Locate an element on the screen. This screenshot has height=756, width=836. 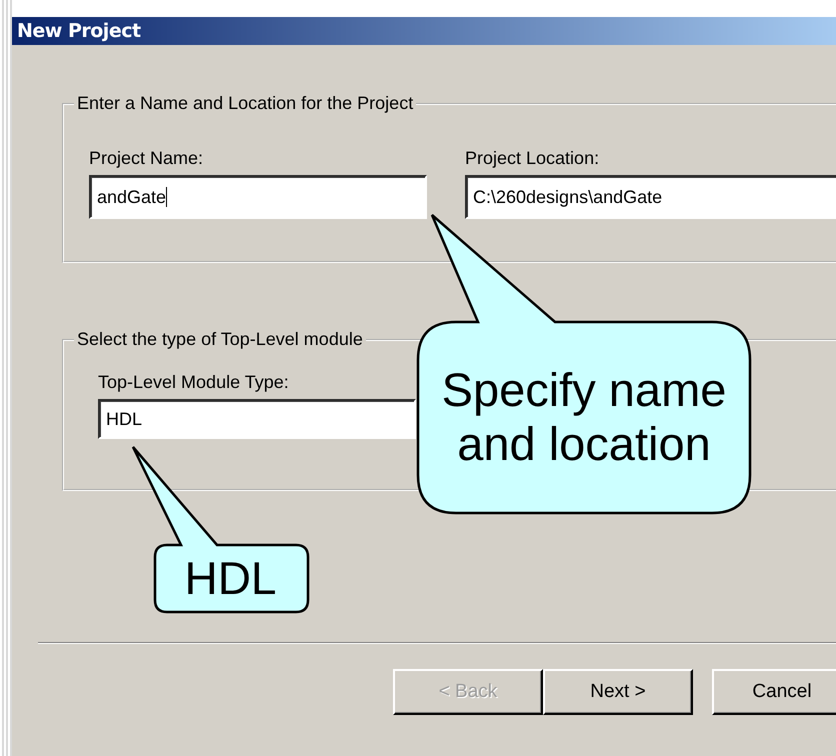
group-title: Select the type of Top-Level module is located at coordinates (220, 339).